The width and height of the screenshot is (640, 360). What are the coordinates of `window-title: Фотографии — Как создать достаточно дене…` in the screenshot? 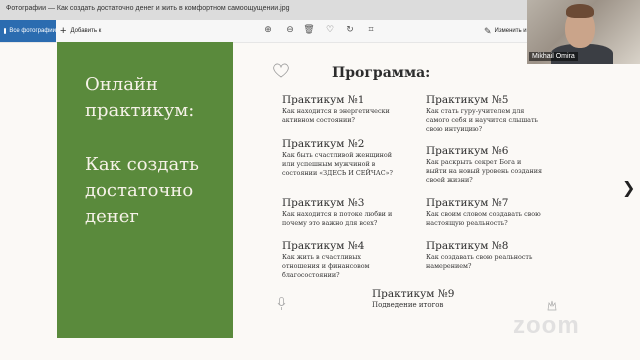 It's located at (148, 8).